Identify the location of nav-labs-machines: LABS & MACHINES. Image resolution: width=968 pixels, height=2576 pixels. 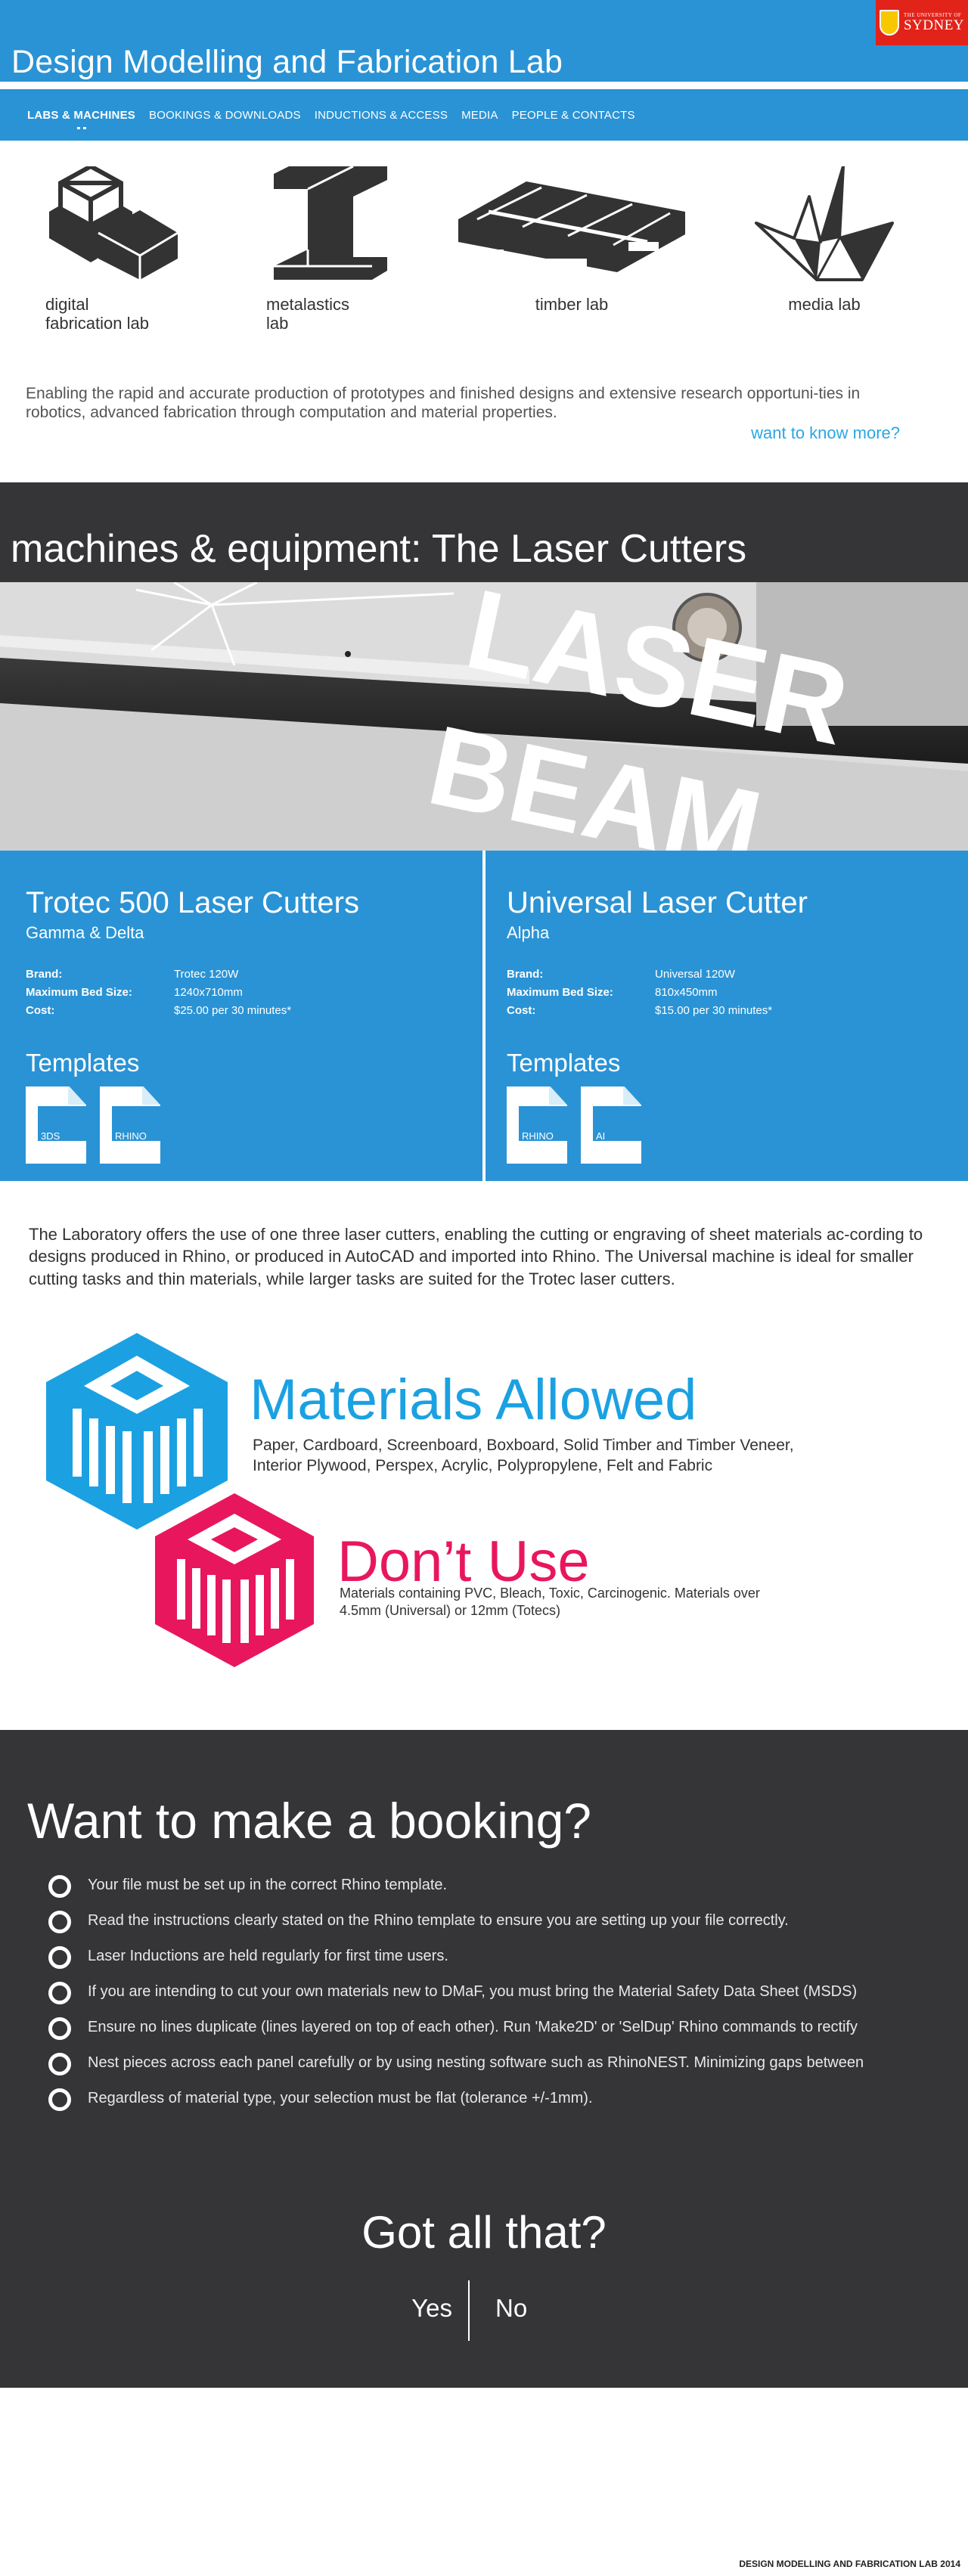
(81, 119).